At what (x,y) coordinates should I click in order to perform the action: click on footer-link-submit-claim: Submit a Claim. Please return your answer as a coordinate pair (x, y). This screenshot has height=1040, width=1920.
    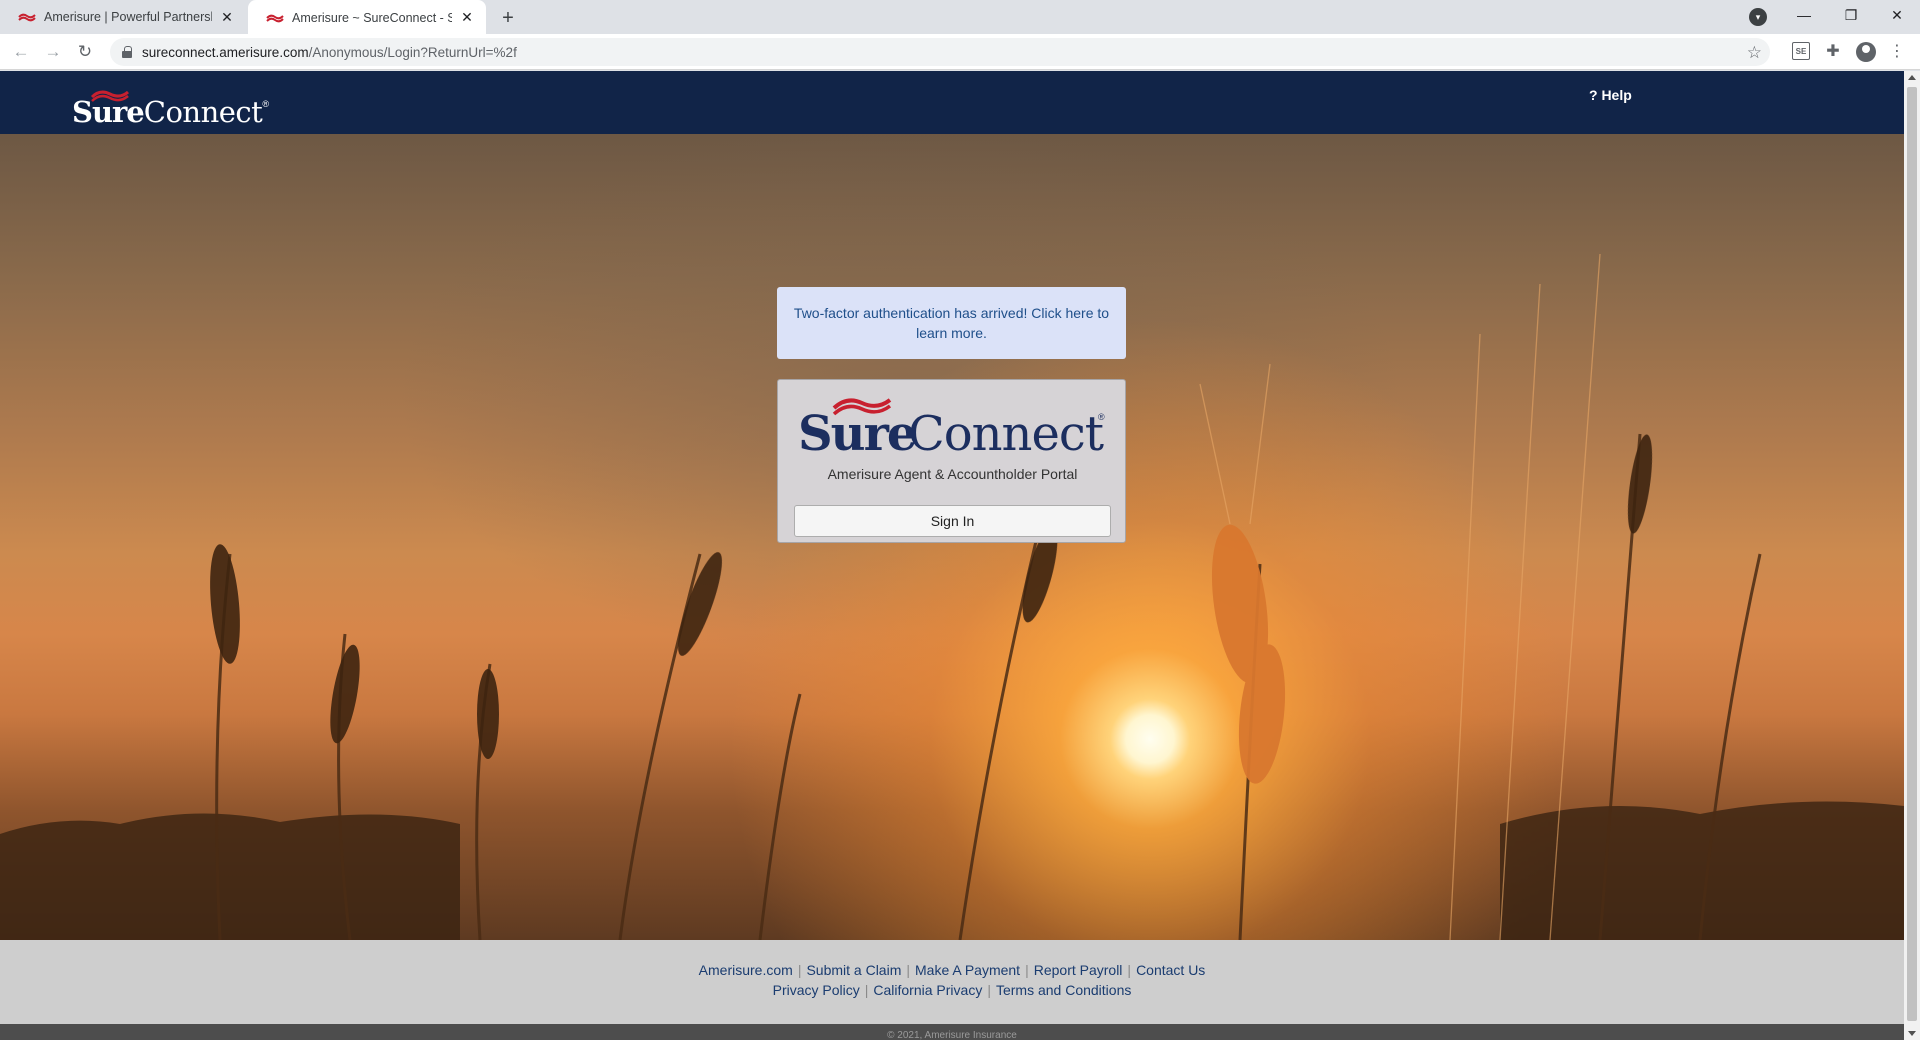
    Looking at the image, I should click on (853, 970).